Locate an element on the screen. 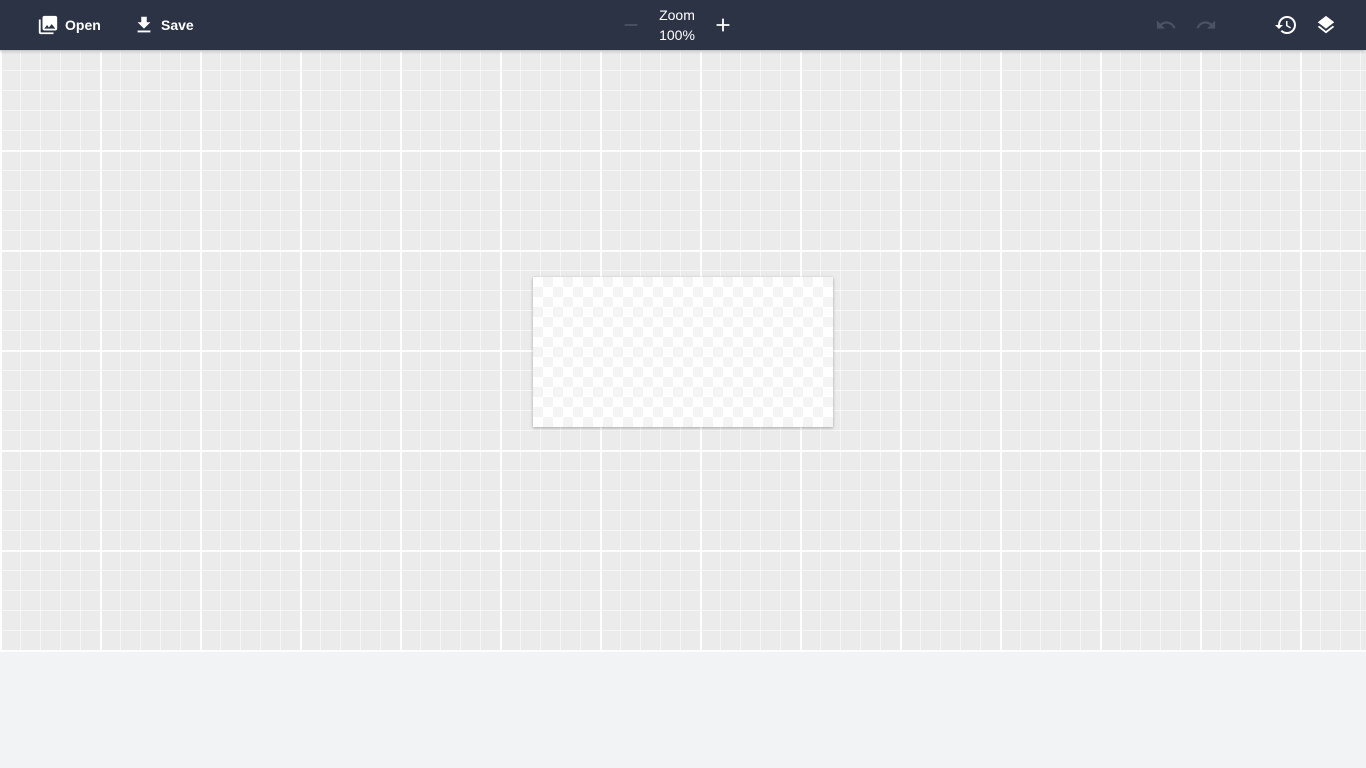 The width and height of the screenshot is (1366, 768). top-toolbar: Open Save Zoom 100% is located at coordinates (683, 25).